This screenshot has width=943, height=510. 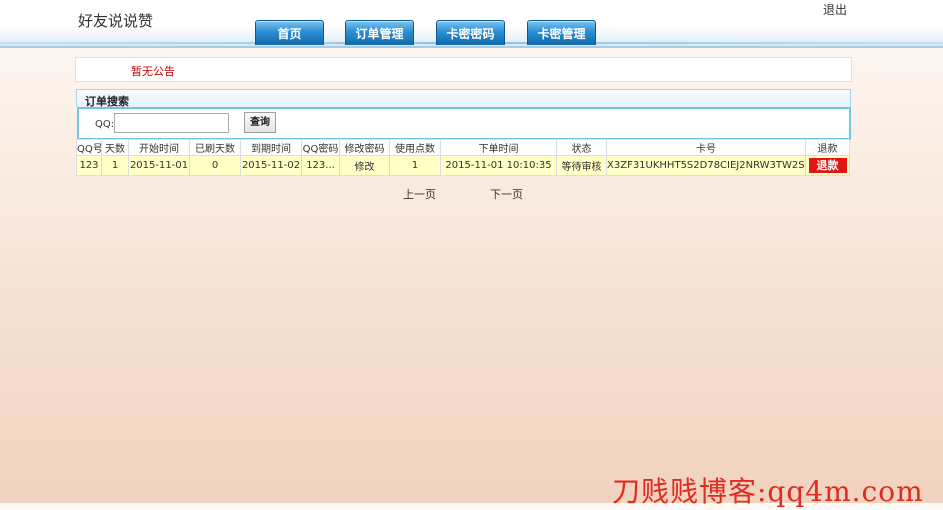 I want to click on change-password-link: 修改, so click(x=364, y=165).